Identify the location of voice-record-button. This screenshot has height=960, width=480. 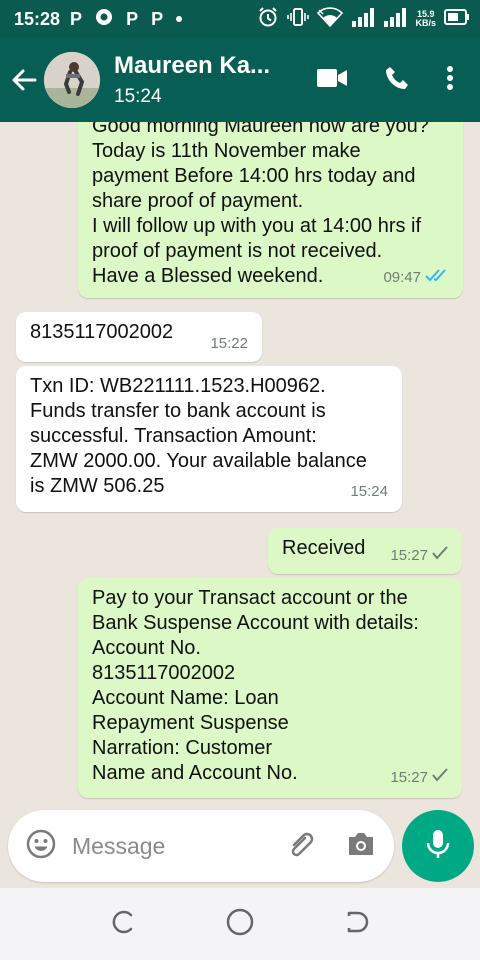
(438, 846).